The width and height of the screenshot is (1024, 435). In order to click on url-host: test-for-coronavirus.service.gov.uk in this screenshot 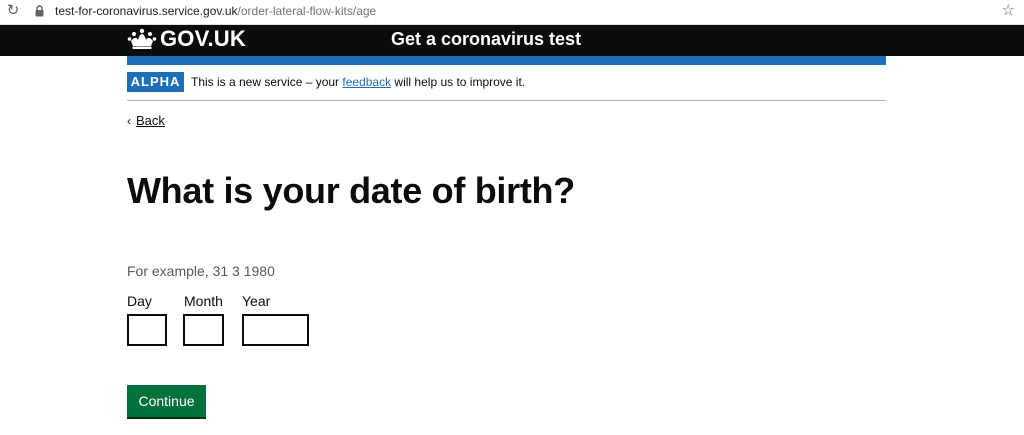, I will do `click(146, 11)`.